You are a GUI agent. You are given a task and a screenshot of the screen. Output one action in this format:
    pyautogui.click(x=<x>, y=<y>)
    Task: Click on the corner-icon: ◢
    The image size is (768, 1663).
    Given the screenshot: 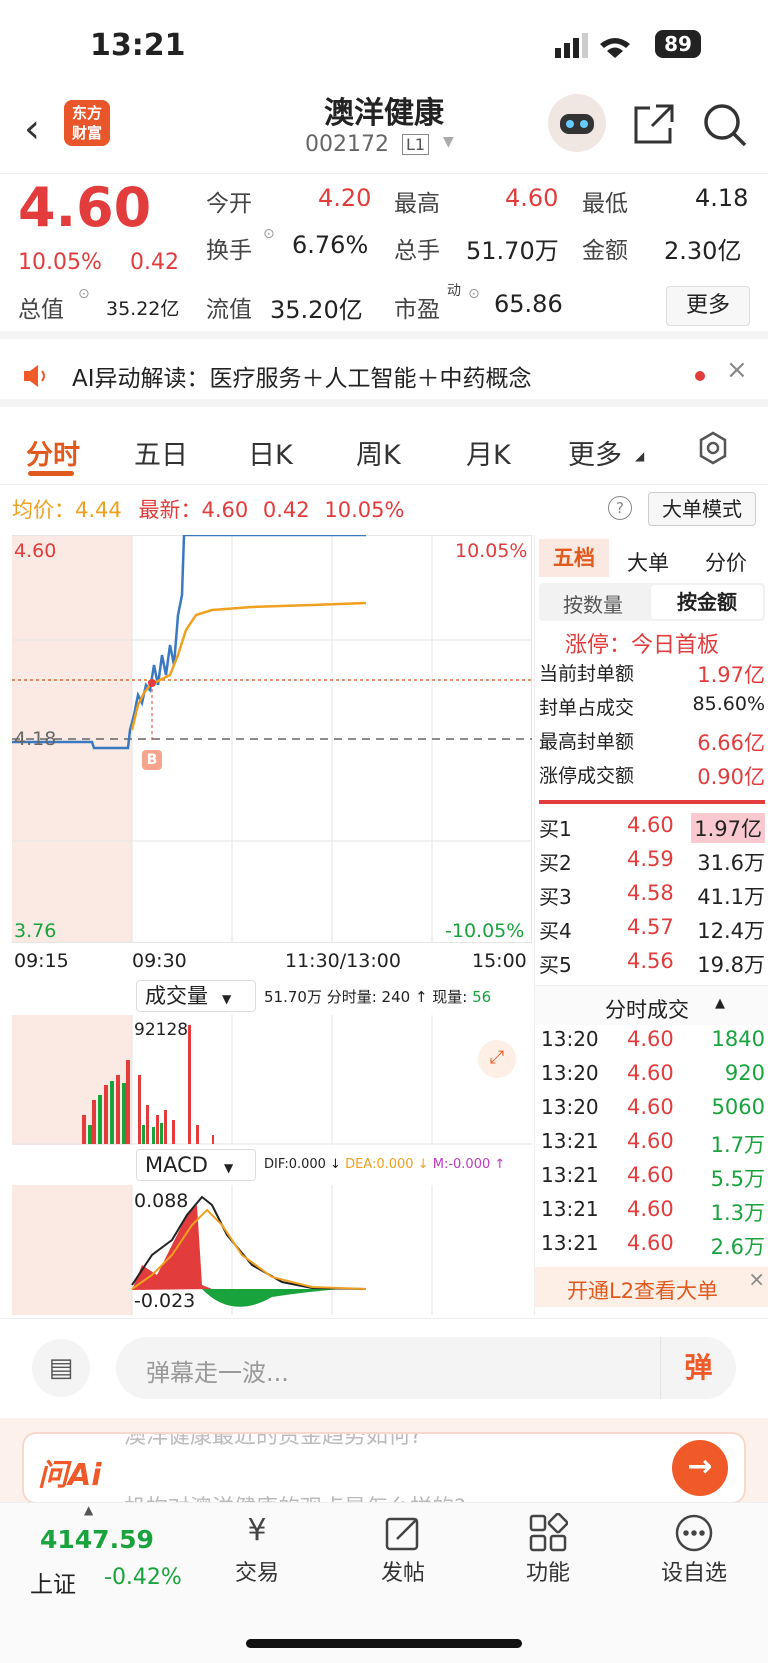 What is the action you would take?
    pyautogui.click(x=640, y=456)
    